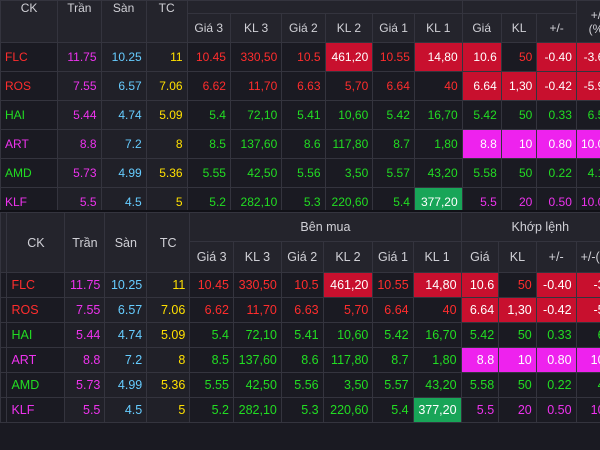 Image resolution: width=600 pixels, height=450 pixels. What do you see at coordinates (587, 257) in the screenshot?
I see `header-pct: +/-(%)` at bounding box center [587, 257].